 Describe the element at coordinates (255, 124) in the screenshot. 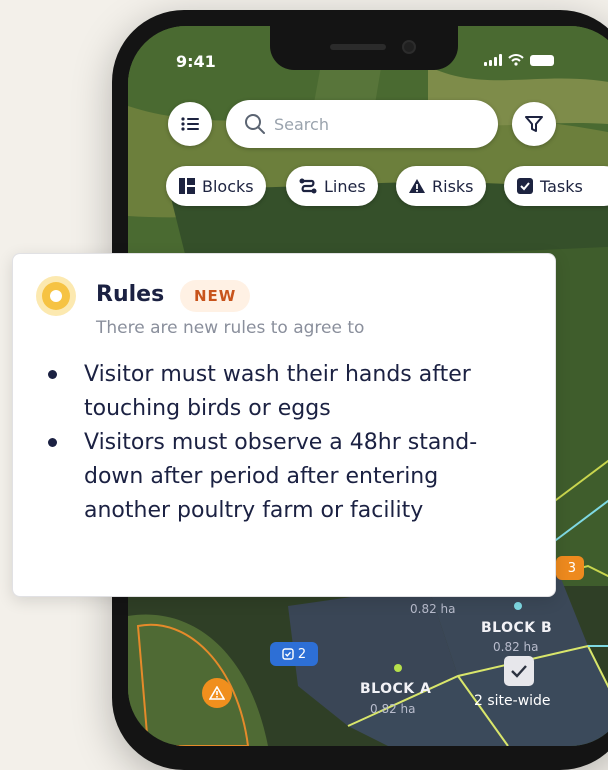

I see `search-icon` at that location.